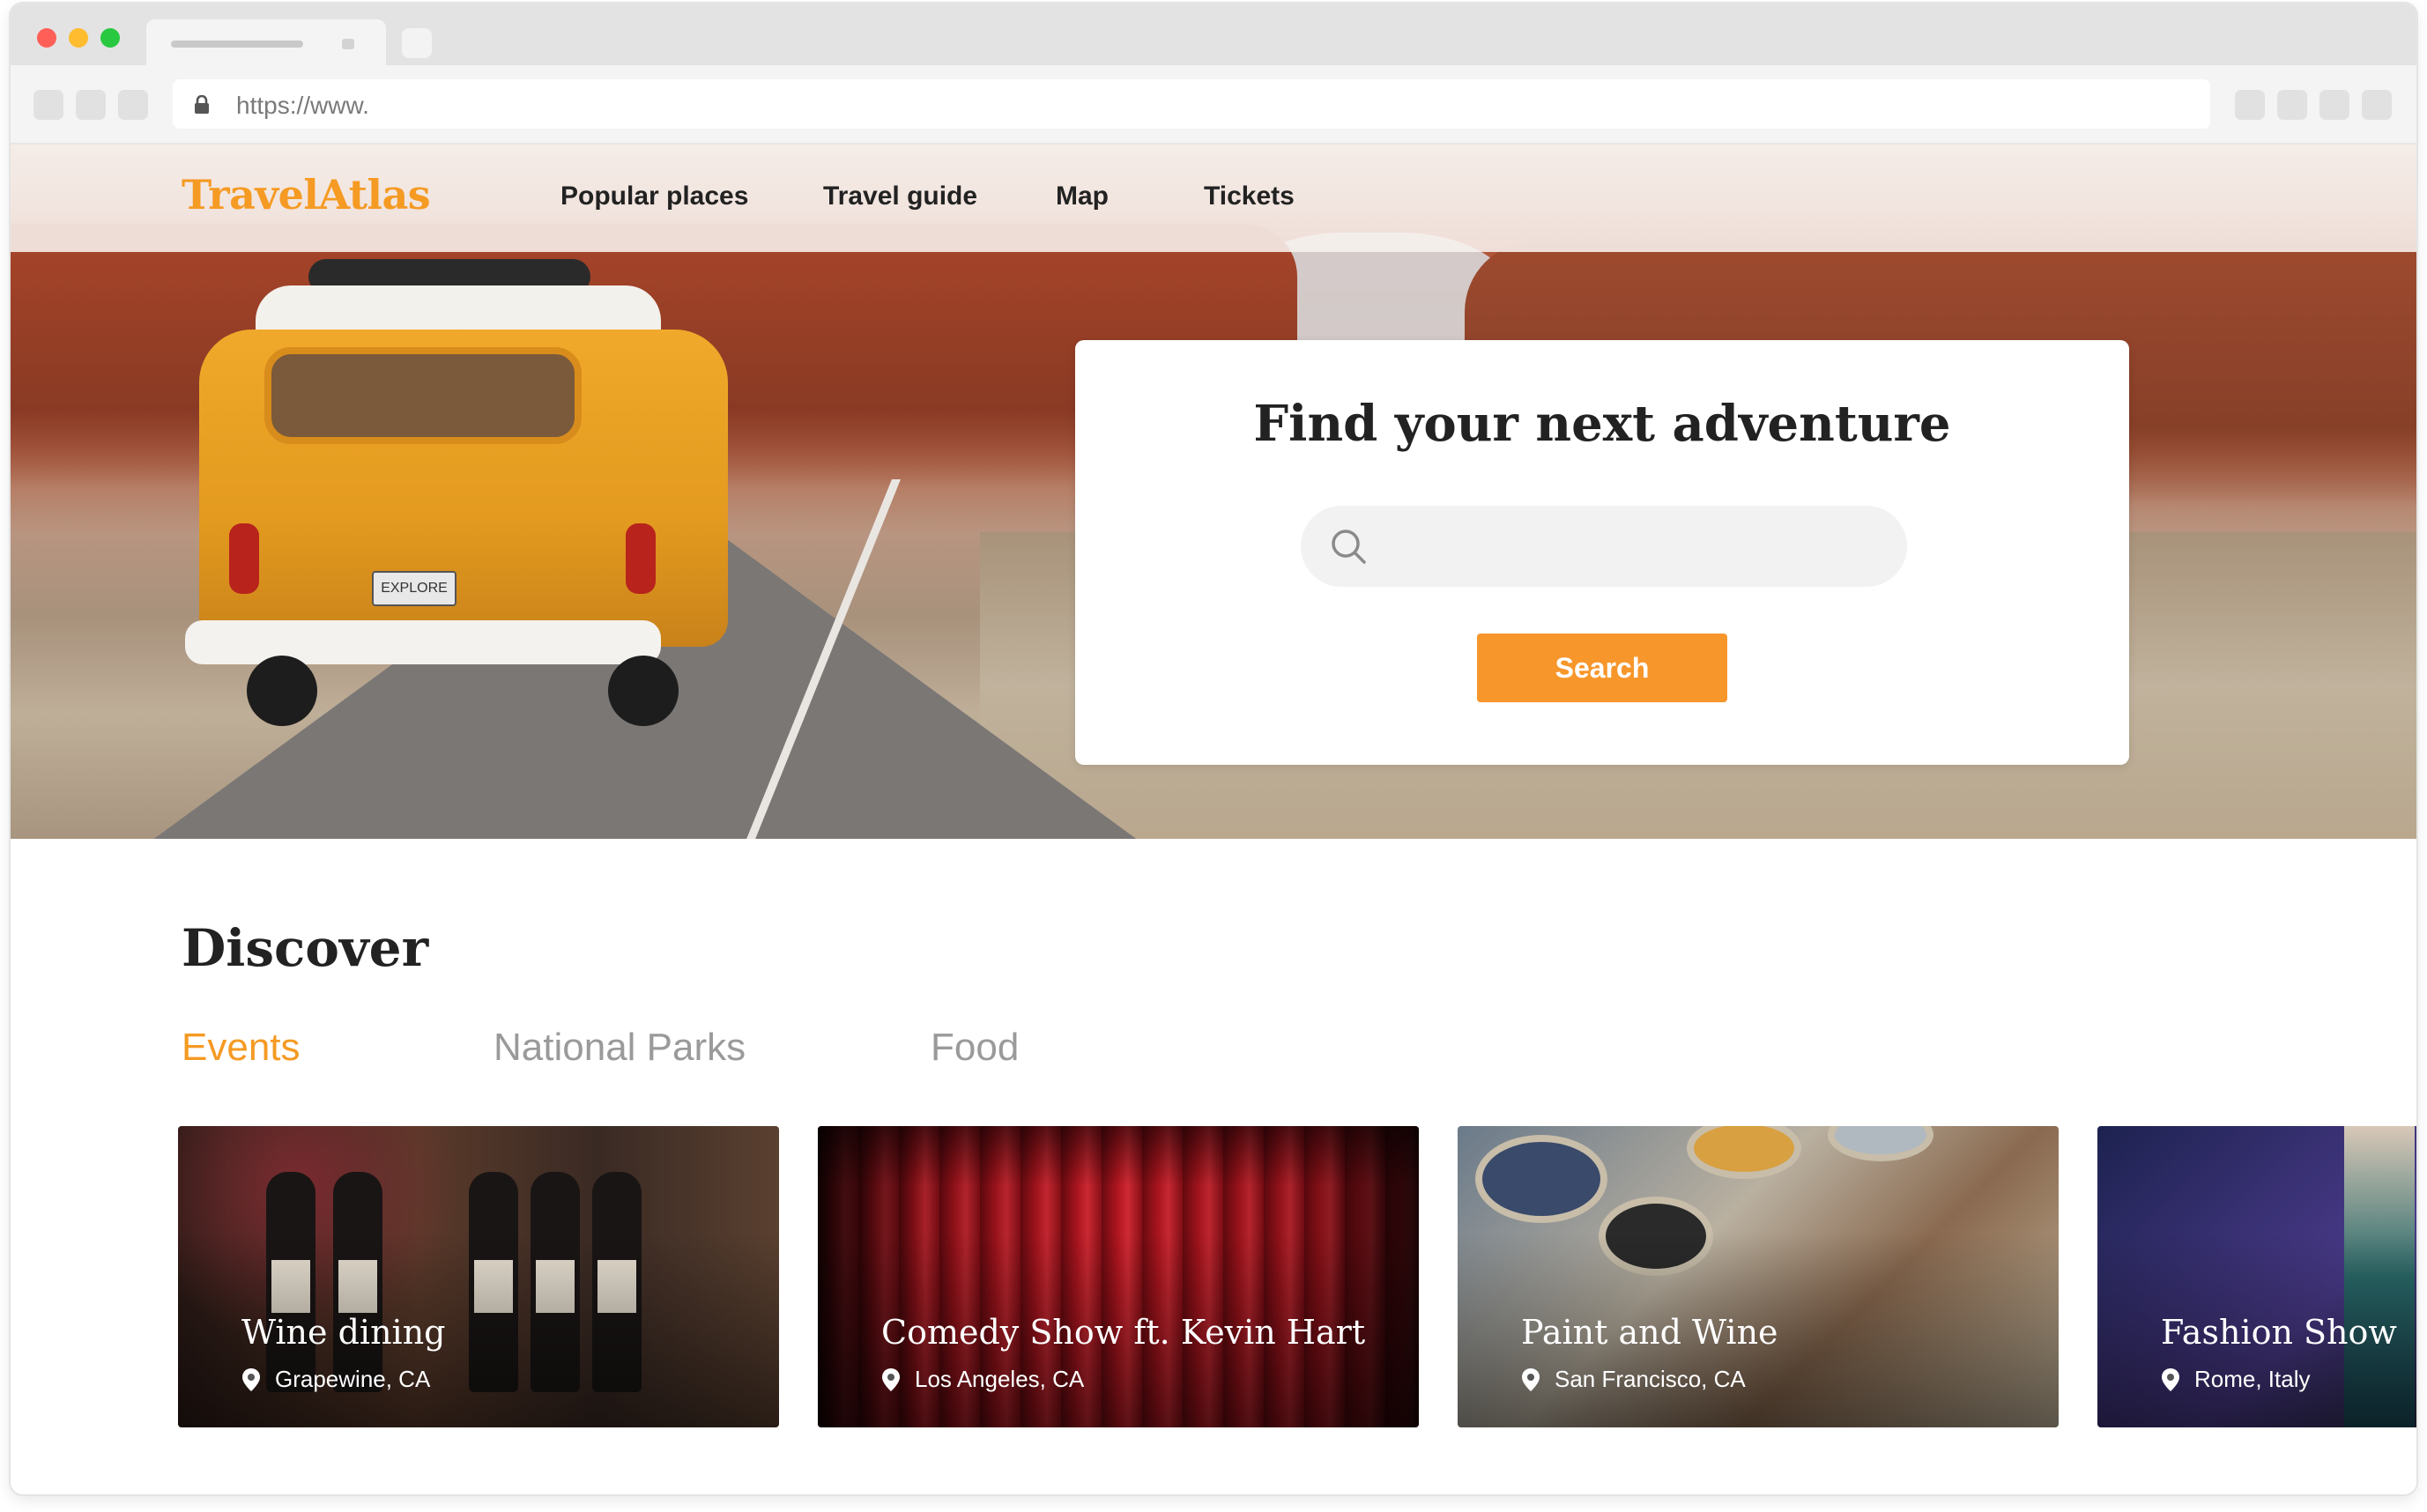 This screenshot has width=2427, height=1512. Describe the element at coordinates (1082, 196) in the screenshot. I see `nav-map: Map` at that location.